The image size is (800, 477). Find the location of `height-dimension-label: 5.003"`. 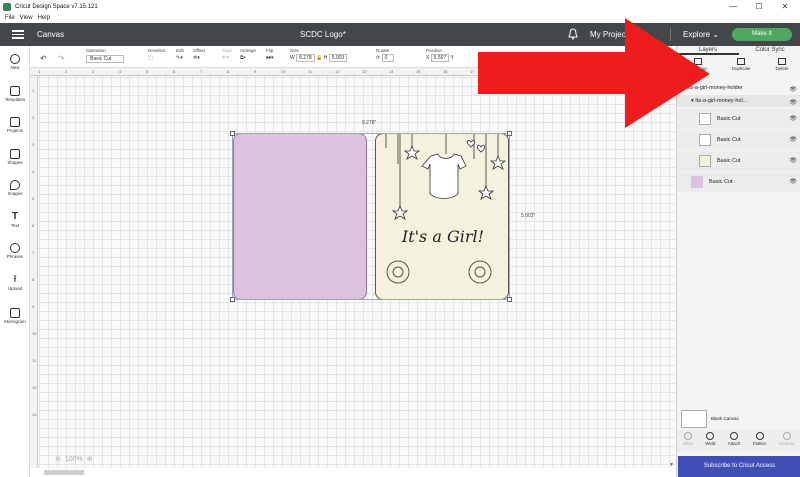

height-dimension-label: 5.003" is located at coordinates (528, 216).